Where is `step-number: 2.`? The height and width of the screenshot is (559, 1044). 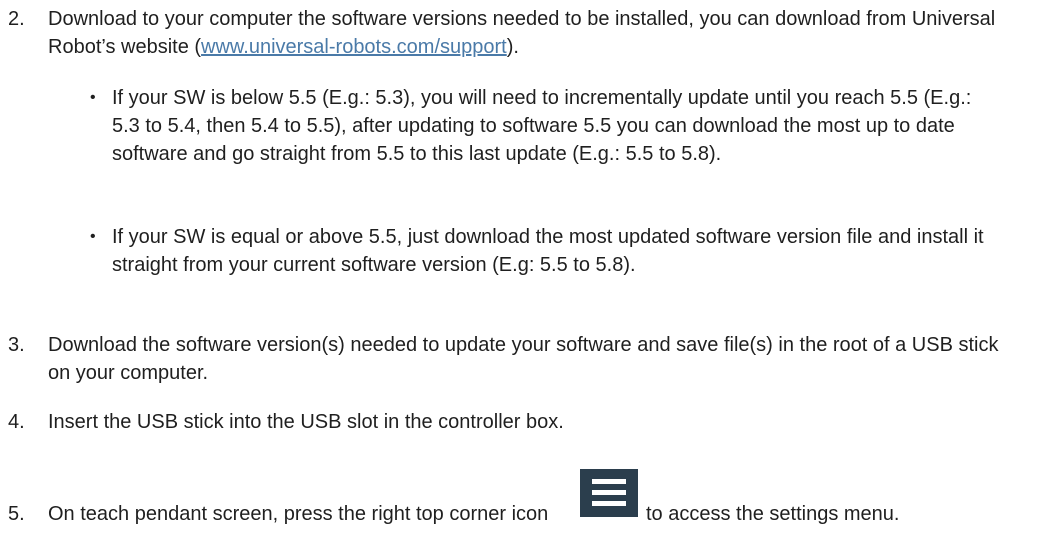
step-number: 2. is located at coordinates (16, 19).